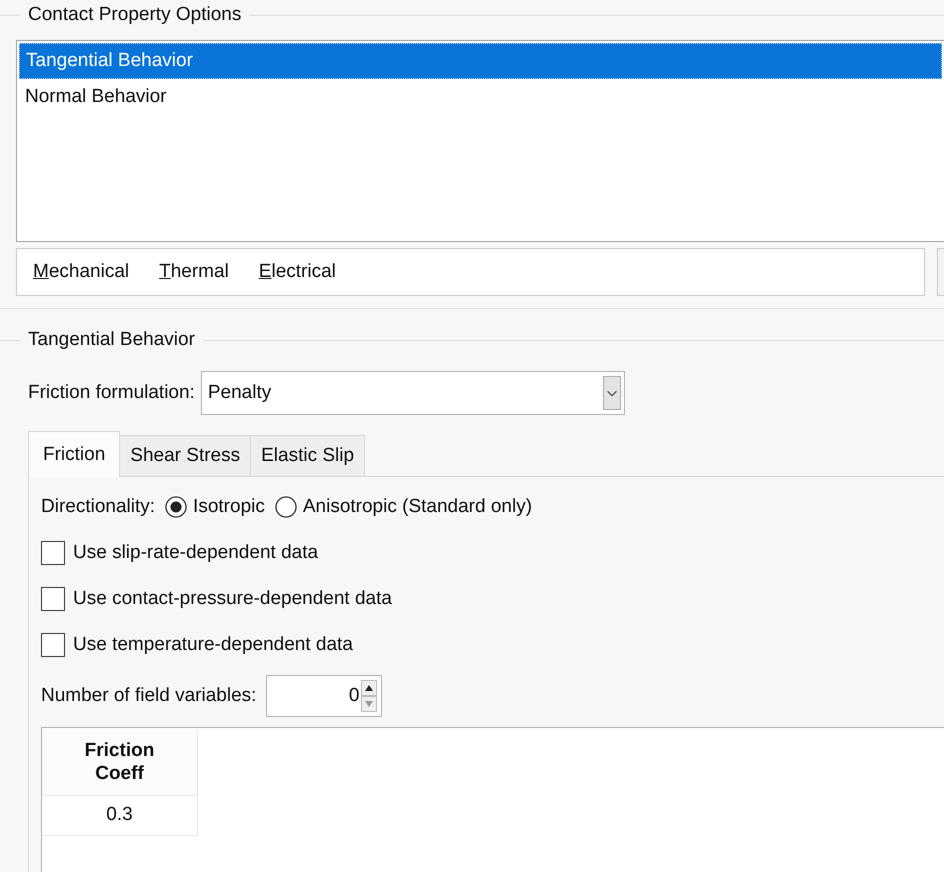  I want to click on formulation-dropdown: Penalty, so click(412, 393).